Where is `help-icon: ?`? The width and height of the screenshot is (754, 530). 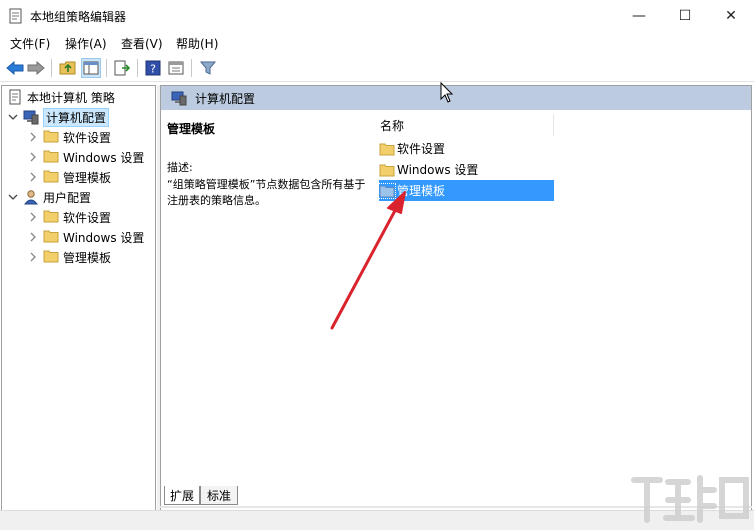
help-icon: ? is located at coordinates (153, 68).